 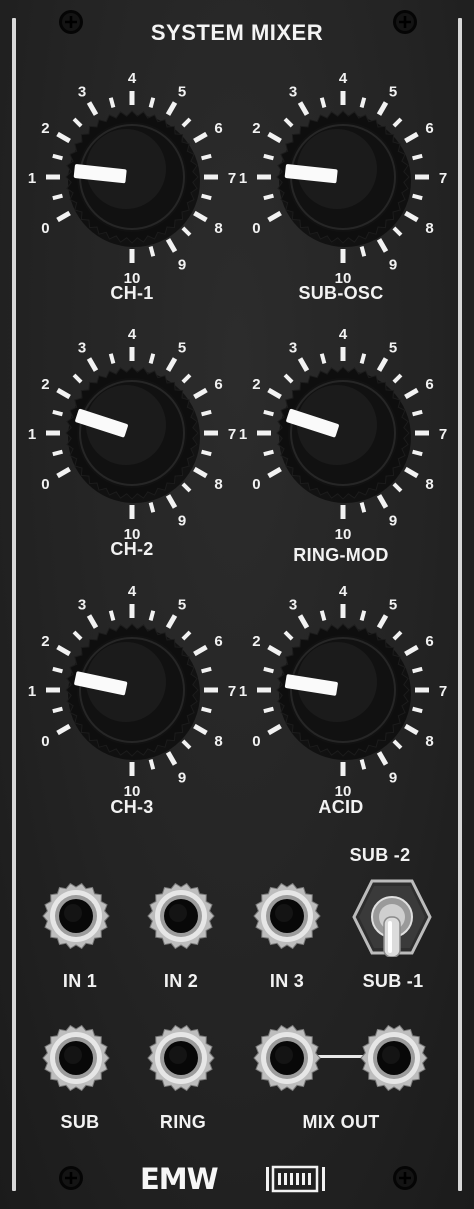 What do you see at coordinates (287, 981) in the screenshot?
I see `jack-label-in3: IN 3` at bounding box center [287, 981].